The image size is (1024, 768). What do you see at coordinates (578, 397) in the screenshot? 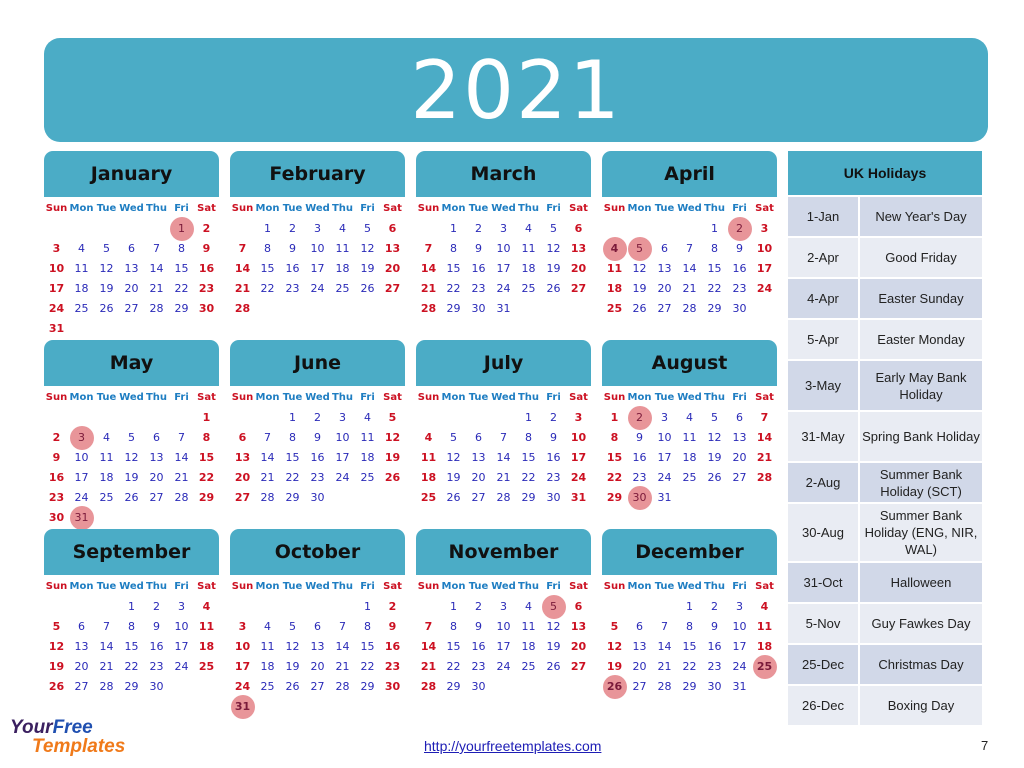
I see `weekday-label: Sat` at bounding box center [578, 397].